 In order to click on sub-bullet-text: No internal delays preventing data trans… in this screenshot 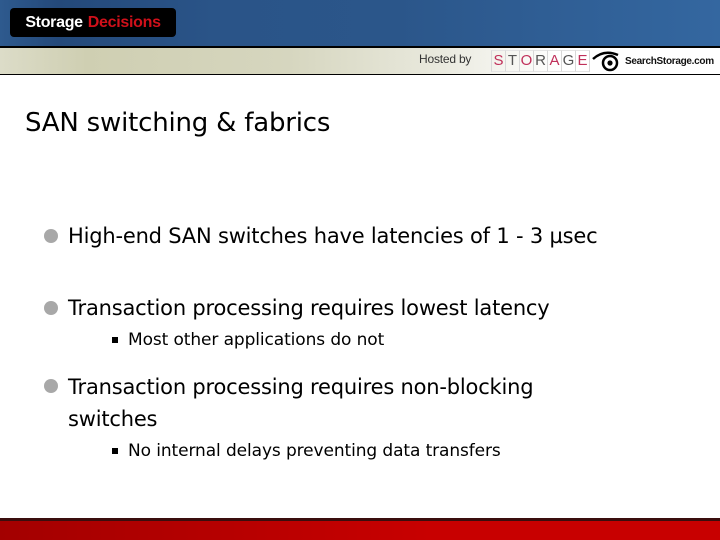, I will do `click(314, 451)`.